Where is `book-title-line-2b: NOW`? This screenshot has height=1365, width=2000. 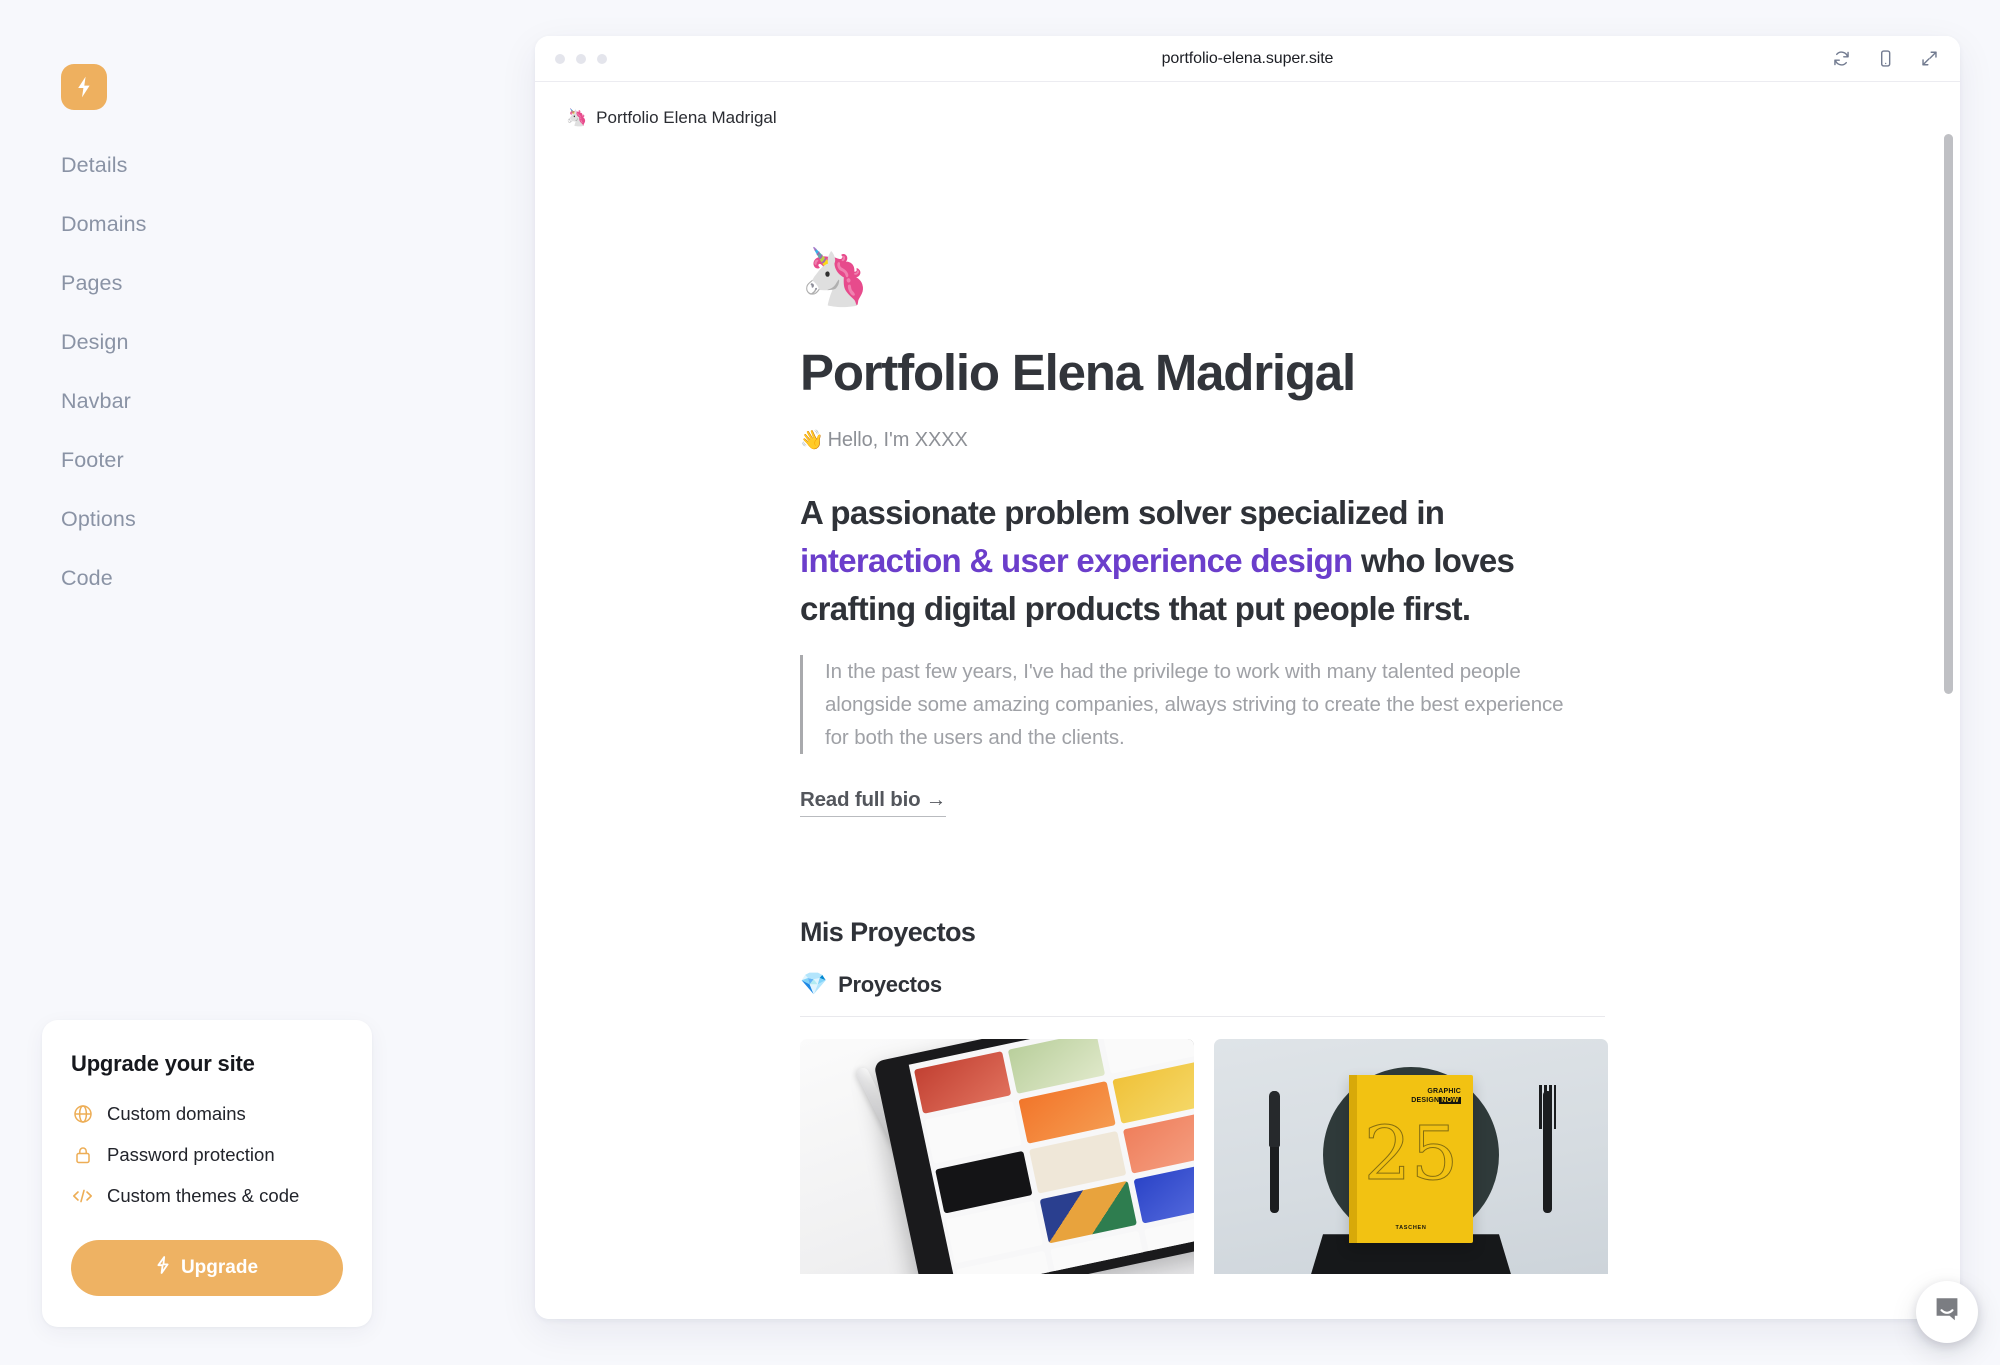
book-title-line-2b: NOW is located at coordinates (1450, 1100).